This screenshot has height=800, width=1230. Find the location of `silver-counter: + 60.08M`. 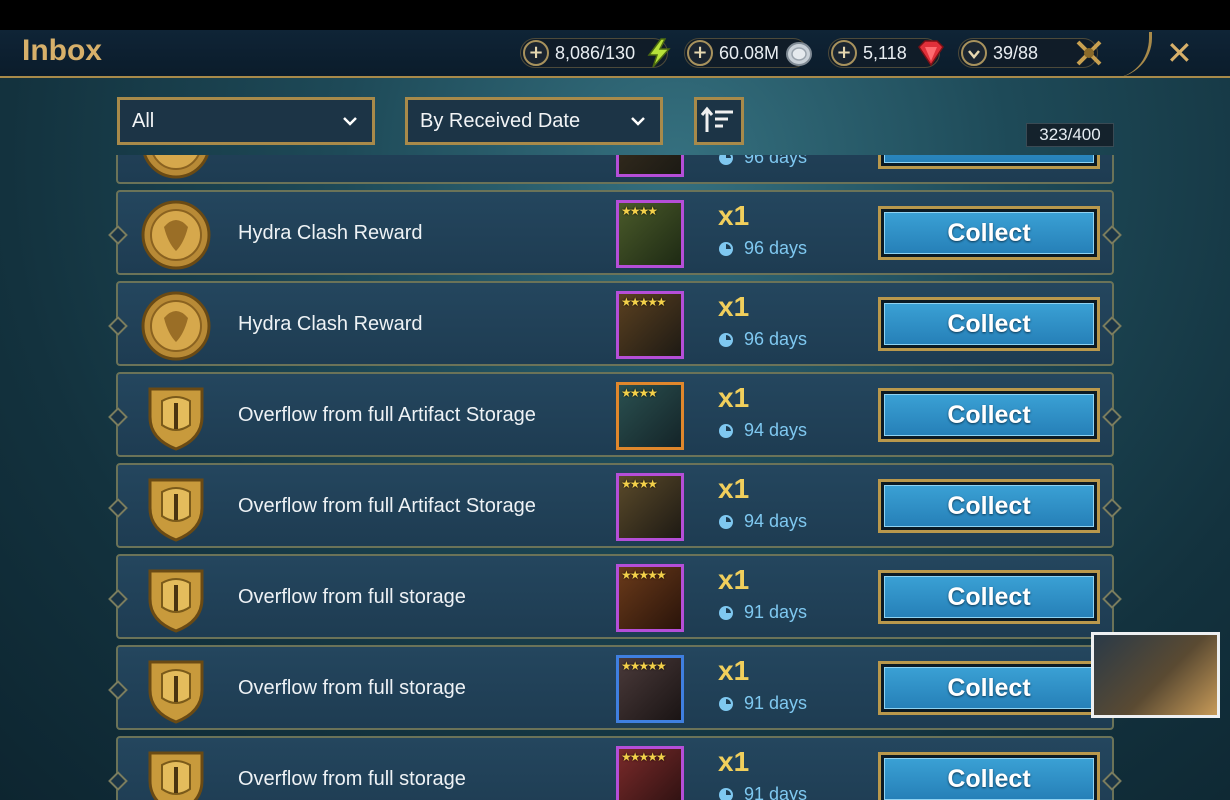

silver-counter: + 60.08M is located at coordinates (748, 53).